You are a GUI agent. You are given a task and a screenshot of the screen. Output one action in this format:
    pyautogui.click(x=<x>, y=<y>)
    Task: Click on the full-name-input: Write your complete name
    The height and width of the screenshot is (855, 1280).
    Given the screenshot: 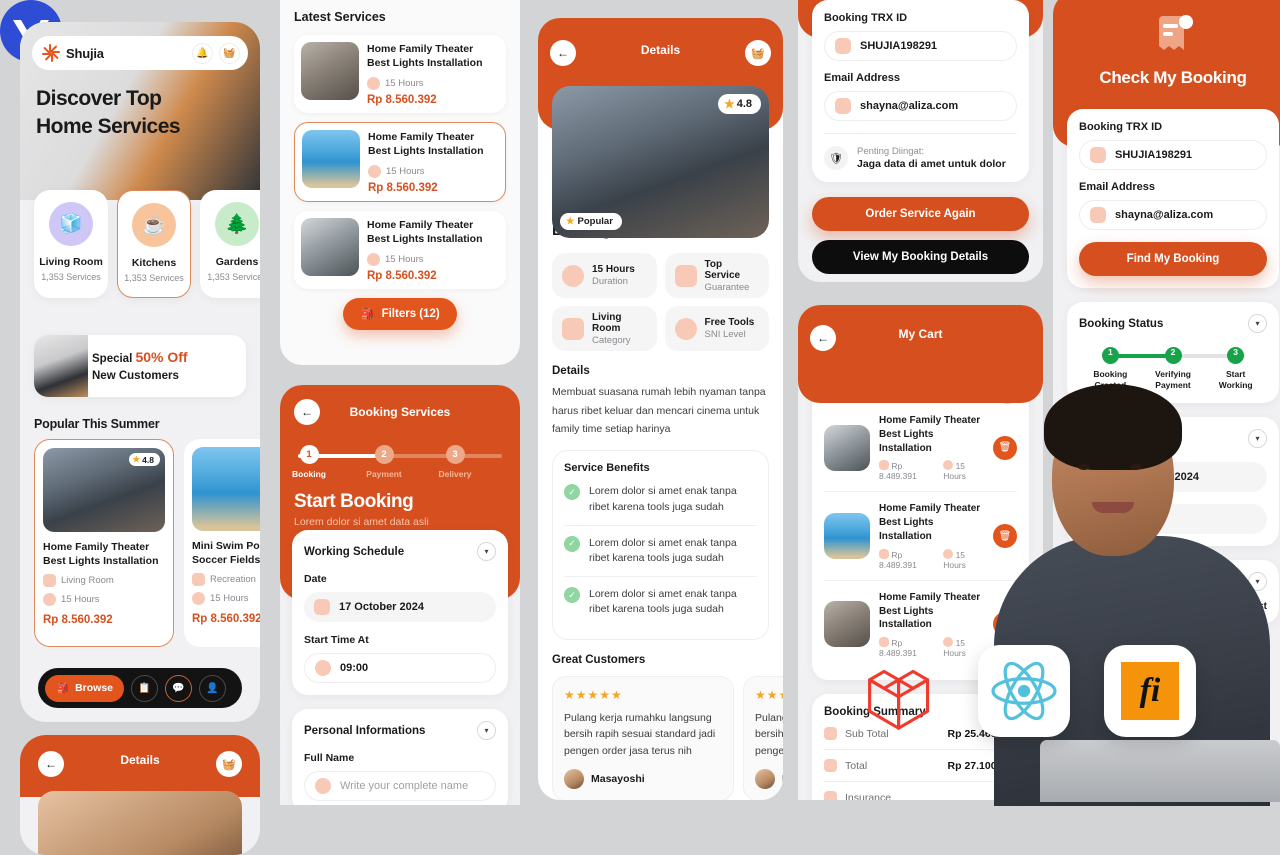 What is the action you would take?
    pyautogui.click(x=400, y=786)
    